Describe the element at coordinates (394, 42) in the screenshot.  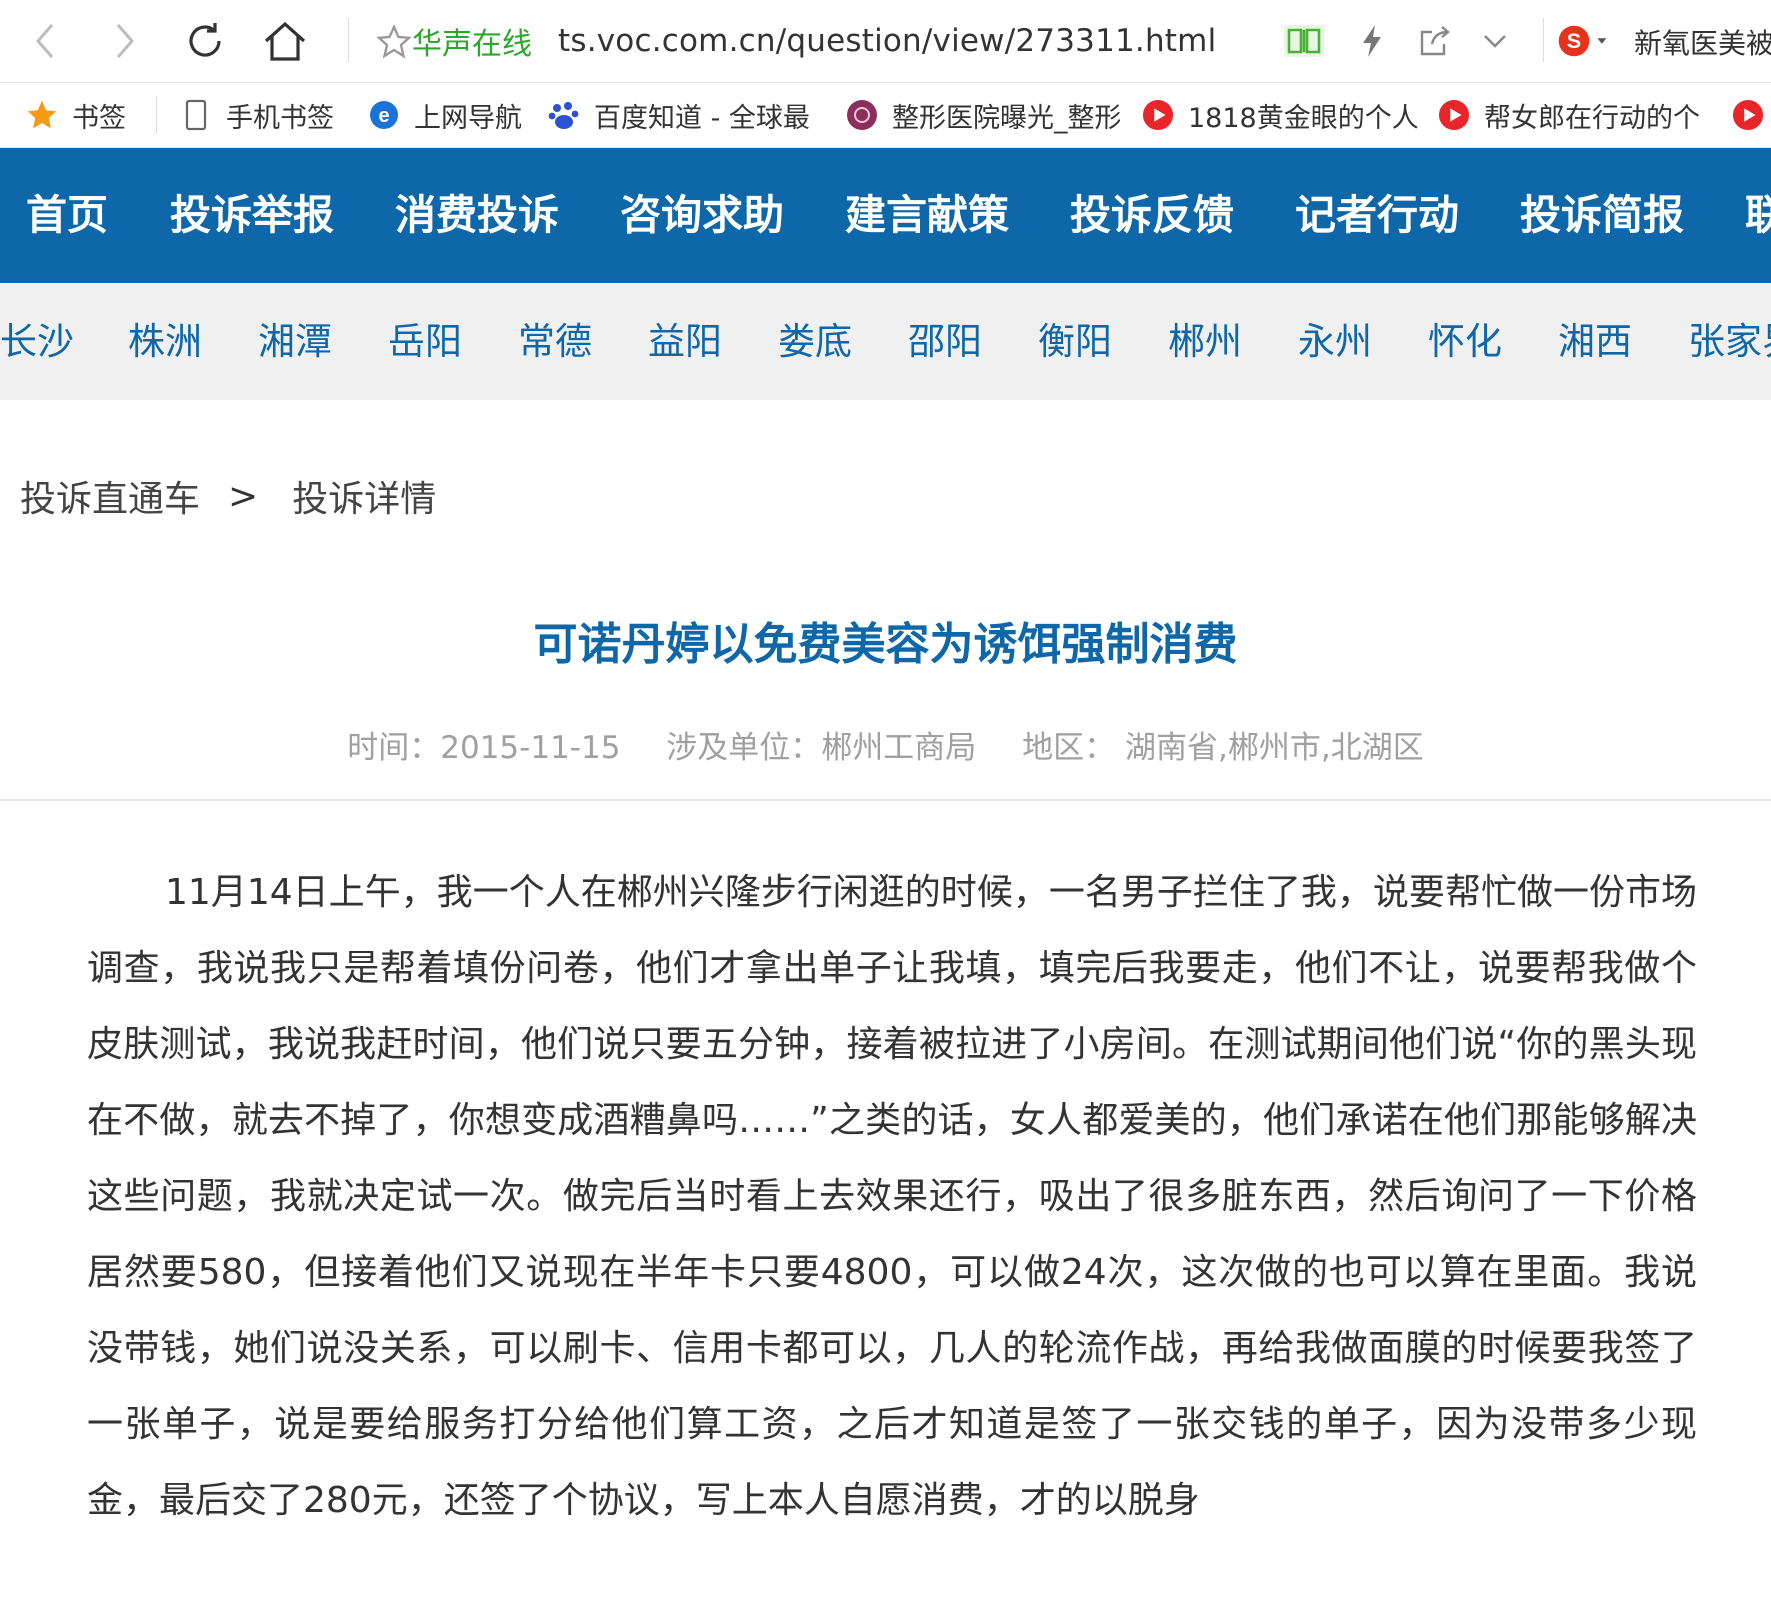
I see `star-outline-icon` at that location.